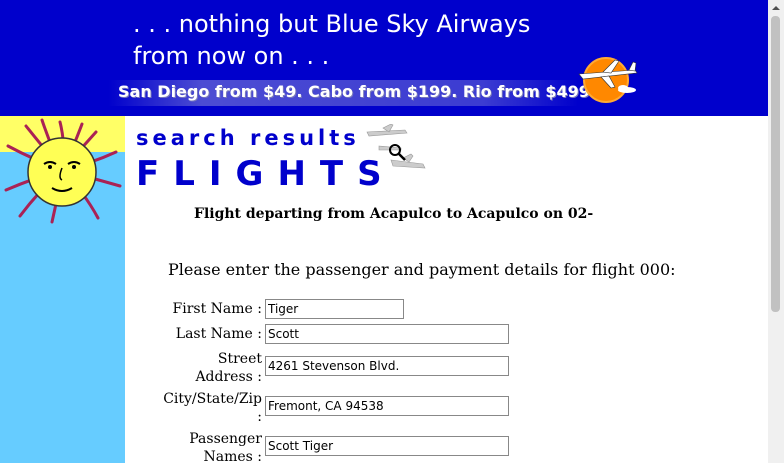  What do you see at coordinates (218, 334) in the screenshot?
I see `last-name-label-text: Last Name :` at bounding box center [218, 334].